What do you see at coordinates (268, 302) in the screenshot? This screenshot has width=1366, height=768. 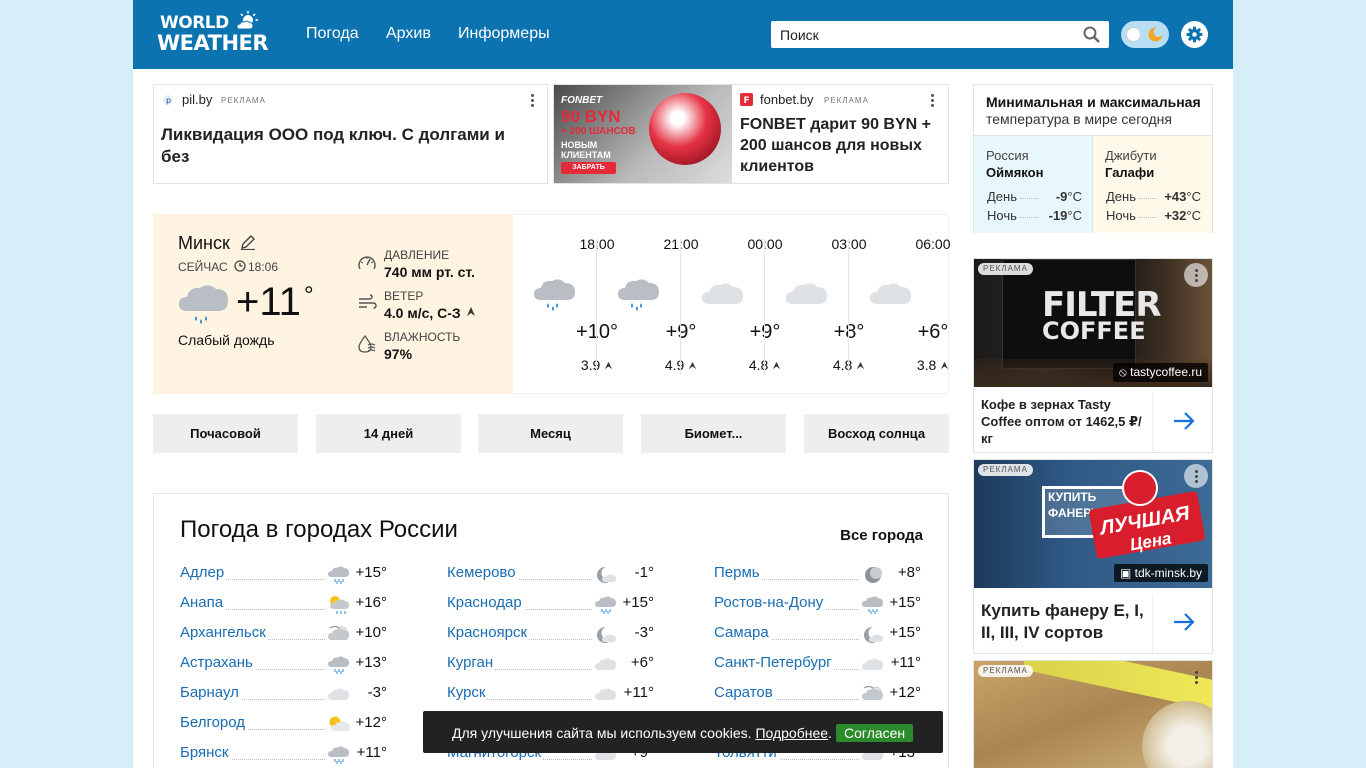 I see `current-temp: +11` at bounding box center [268, 302].